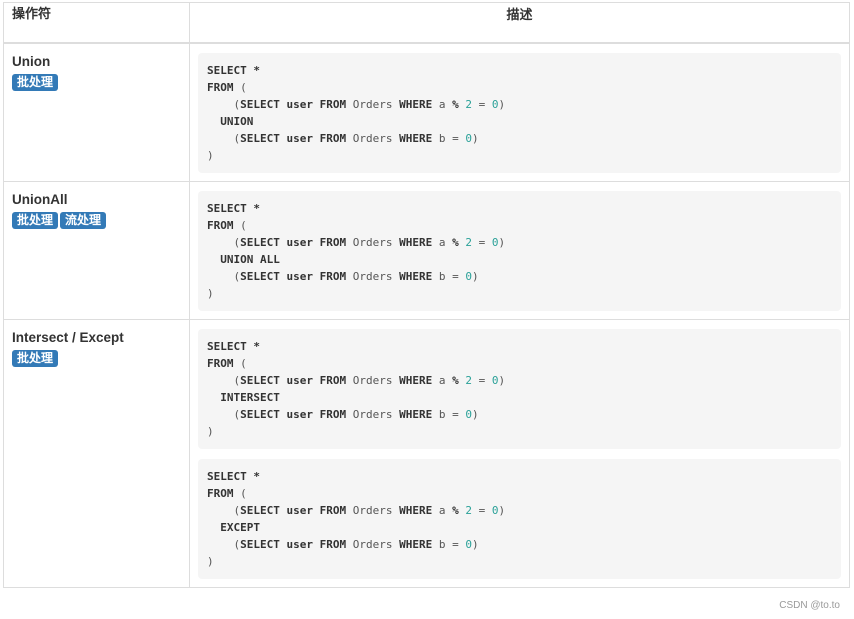  Describe the element at coordinates (83, 220) in the screenshot. I see `mode-badge: 流处理` at that location.